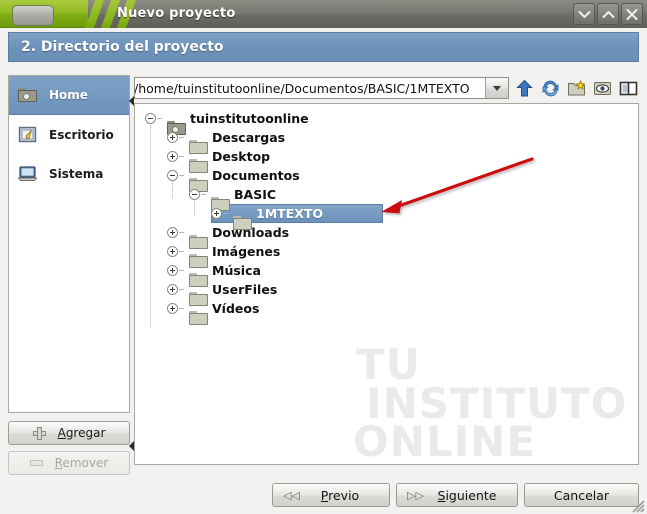  I want to click on tree-row-label: BASIC, so click(255, 194).